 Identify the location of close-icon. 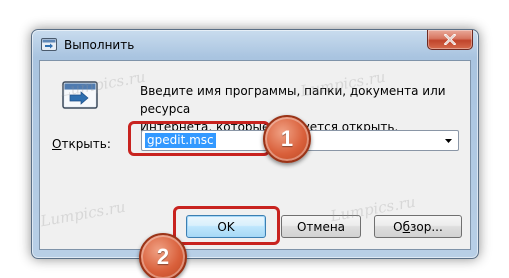
(450, 39).